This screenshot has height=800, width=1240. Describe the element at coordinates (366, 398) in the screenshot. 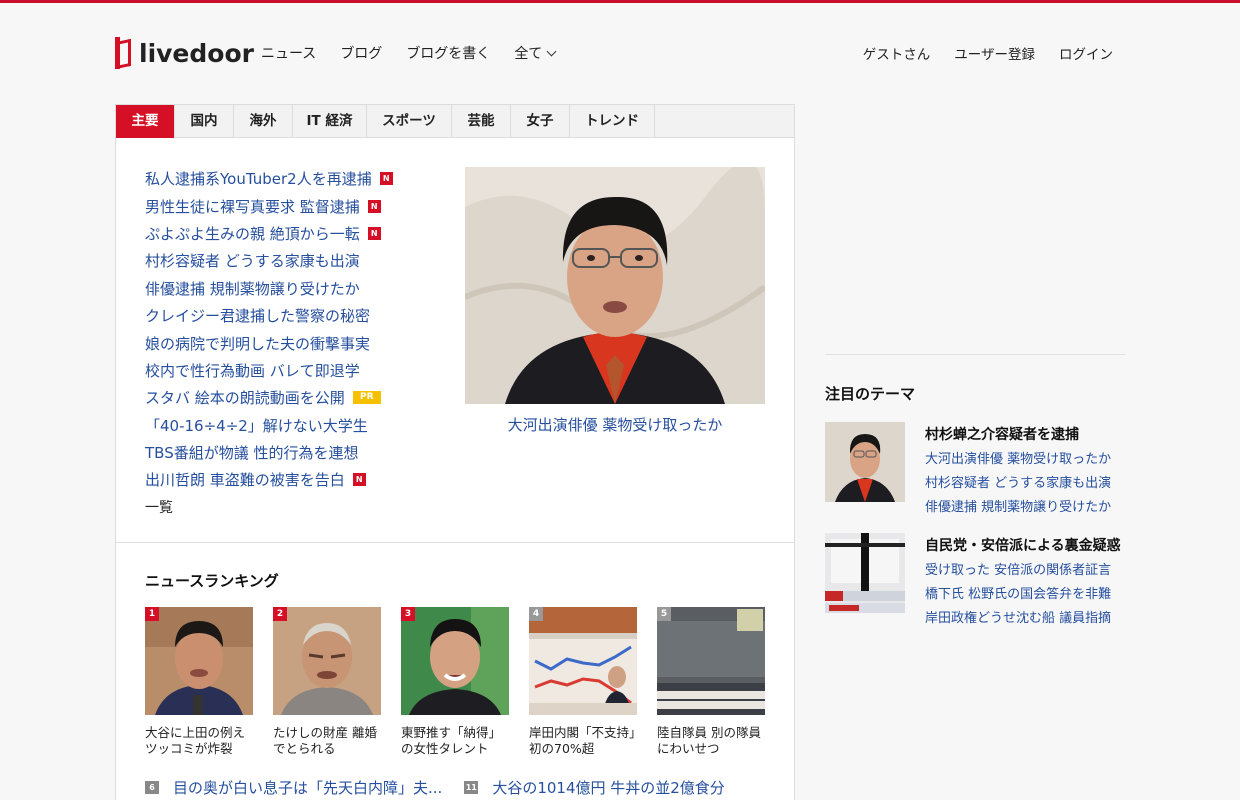

I see `pr-badge: PR` at that location.